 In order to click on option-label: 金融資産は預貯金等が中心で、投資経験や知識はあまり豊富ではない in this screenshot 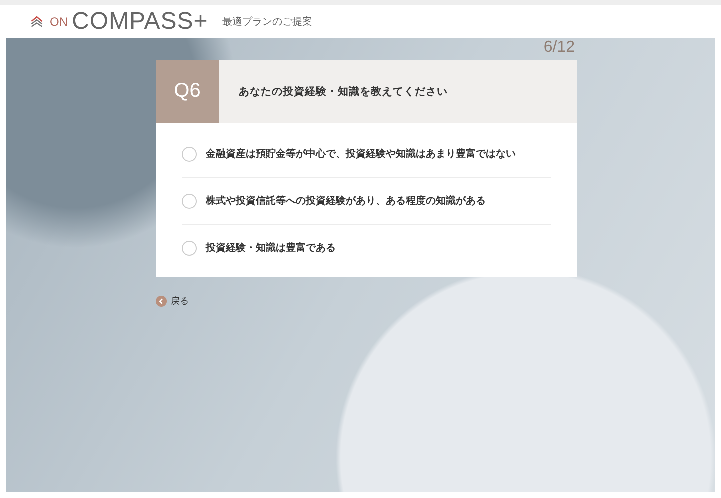, I will do `click(361, 154)`.